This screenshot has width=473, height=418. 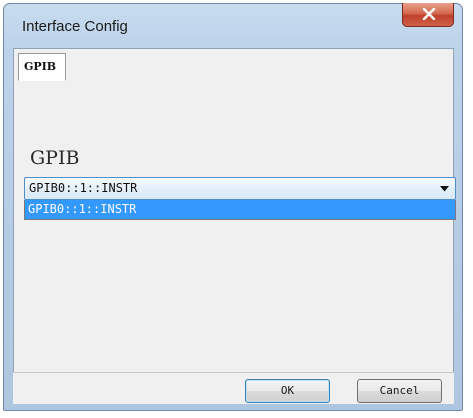 What do you see at coordinates (240, 188) in the screenshot?
I see `gpib-address-combobox: GPIB0::1::INSTR` at bounding box center [240, 188].